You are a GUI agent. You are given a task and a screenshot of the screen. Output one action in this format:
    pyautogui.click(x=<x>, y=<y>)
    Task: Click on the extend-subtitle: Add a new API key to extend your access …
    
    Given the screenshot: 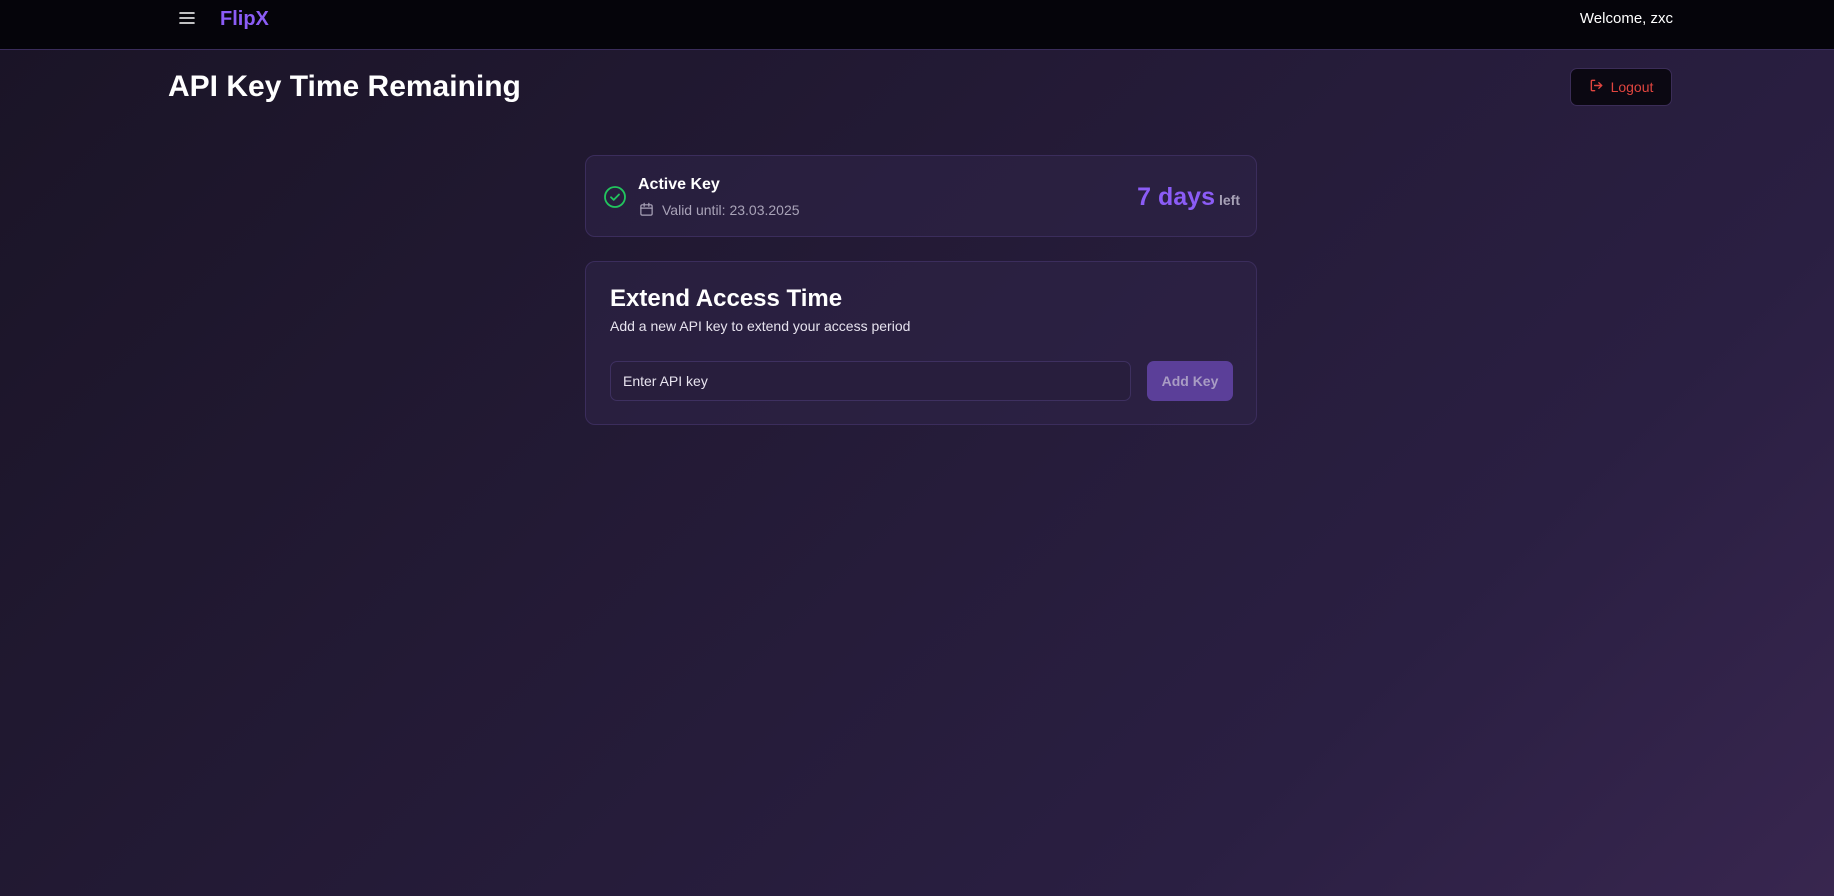 What is the action you would take?
    pyautogui.click(x=760, y=326)
    